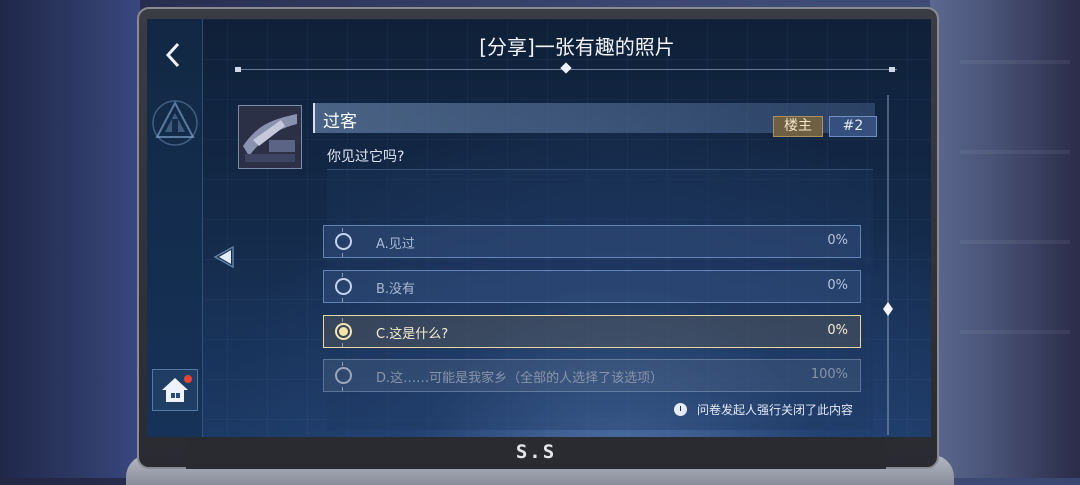 Image resolution: width=1080 pixels, height=485 pixels. What do you see at coordinates (829, 374) in the screenshot?
I see `option-percent: 100%` at bounding box center [829, 374].